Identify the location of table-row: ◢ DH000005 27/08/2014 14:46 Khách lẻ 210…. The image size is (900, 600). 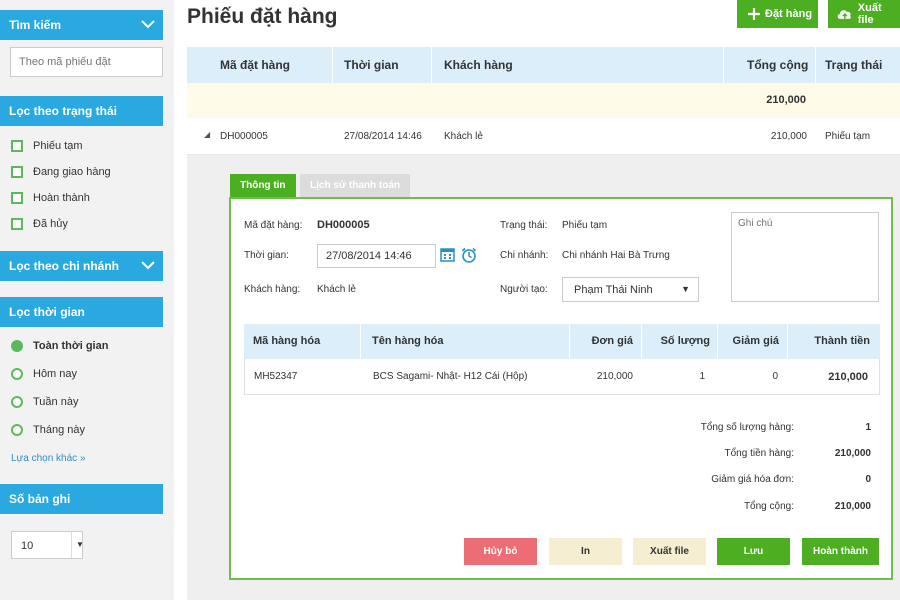
(543, 136).